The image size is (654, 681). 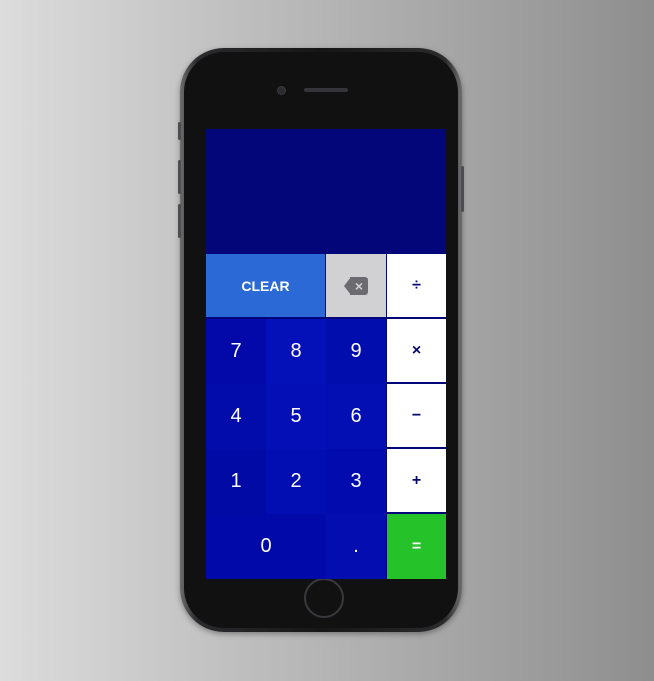 I want to click on add-button: +, so click(x=416, y=481).